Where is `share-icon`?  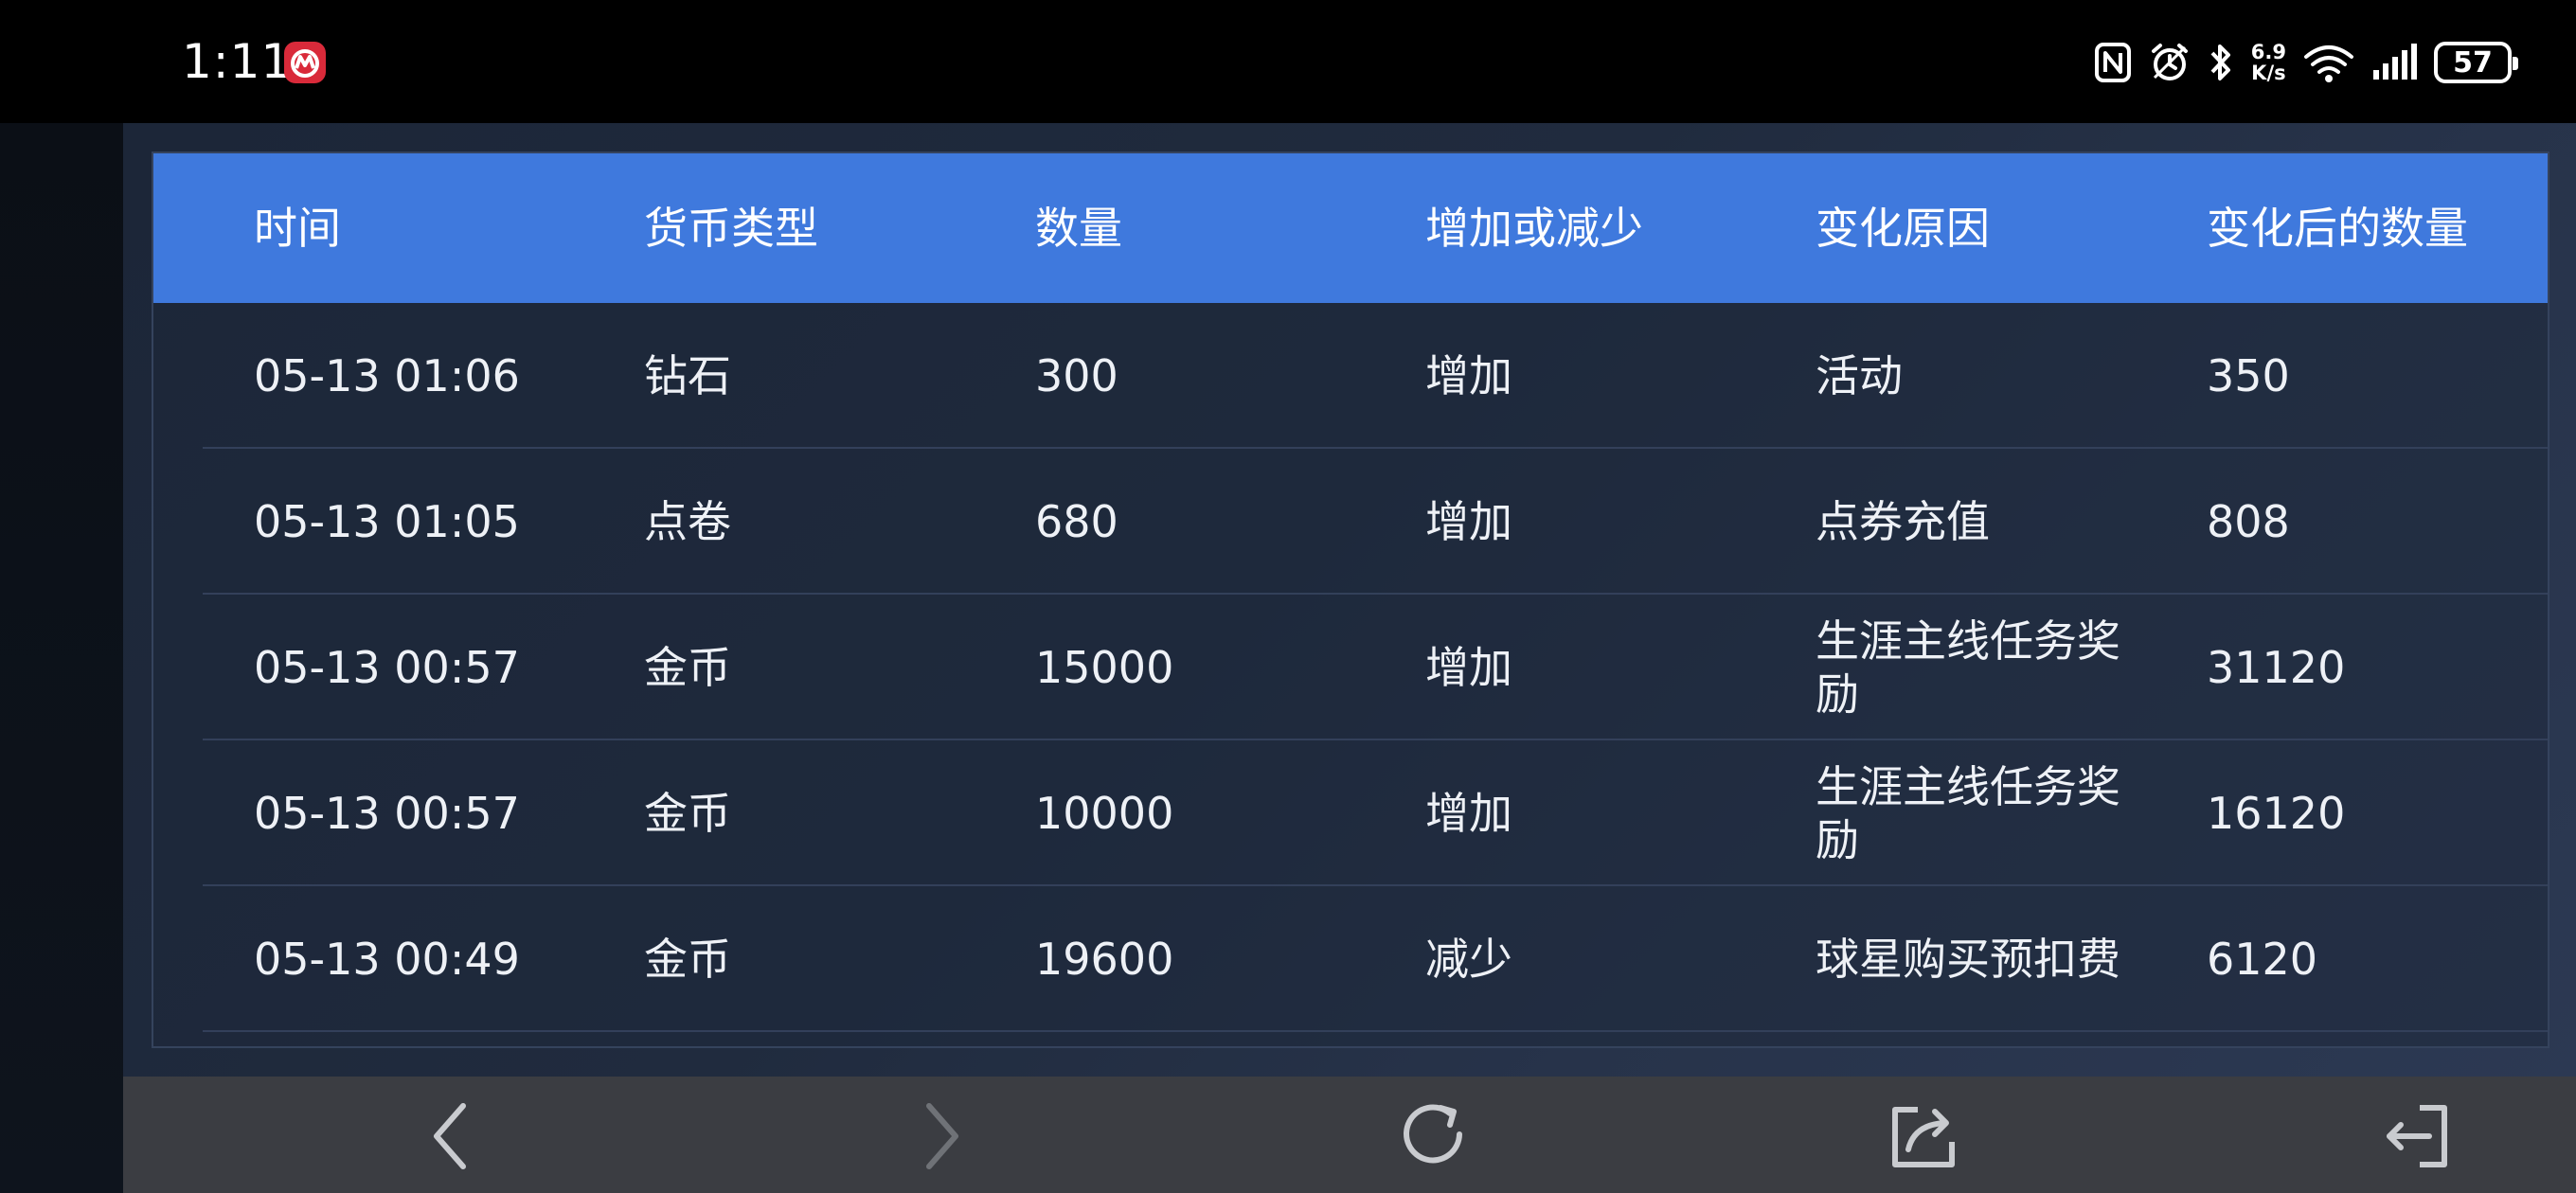 share-icon is located at coordinates (1923, 1137).